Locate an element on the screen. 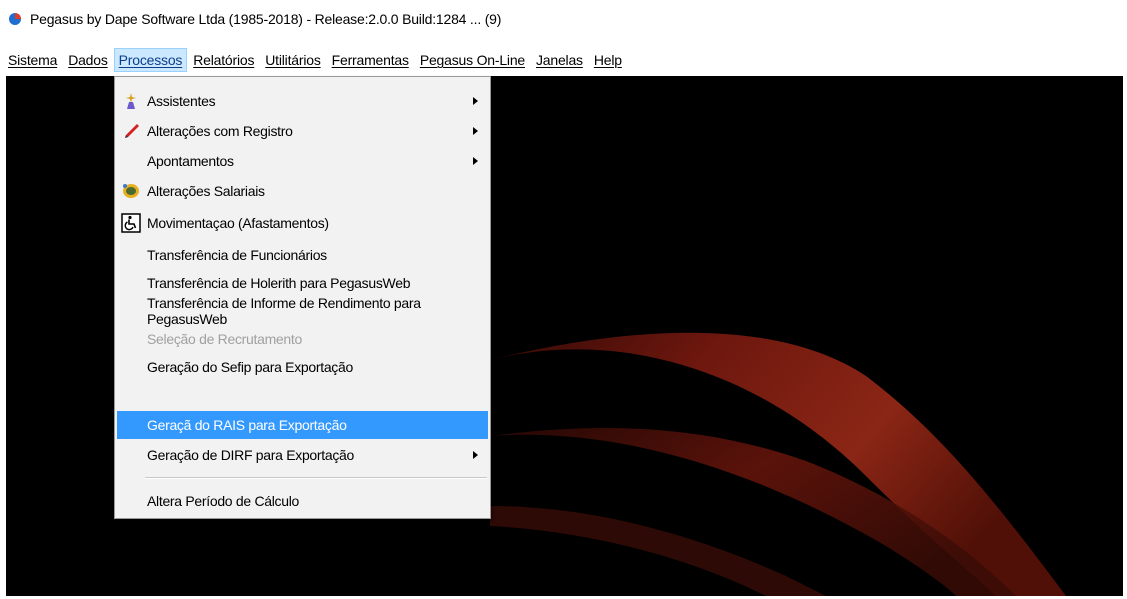  menu-ferramentas: Ferramentas is located at coordinates (370, 60).